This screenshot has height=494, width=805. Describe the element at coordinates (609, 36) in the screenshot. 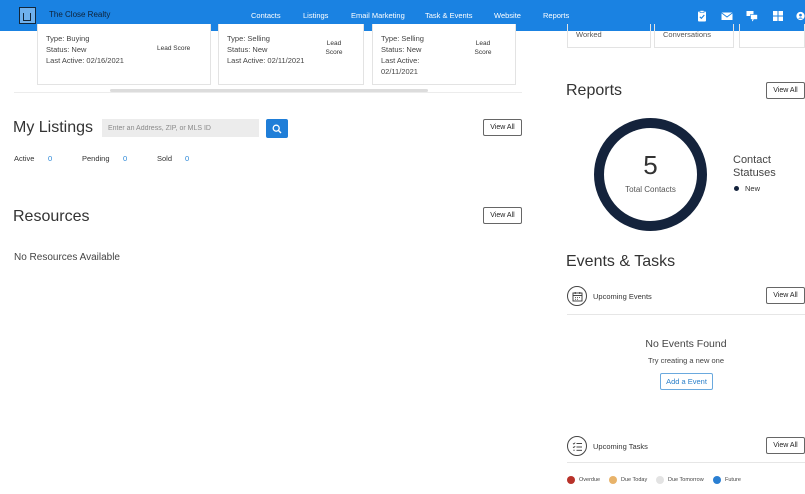

I see `stat-card-worked: Worked` at that location.